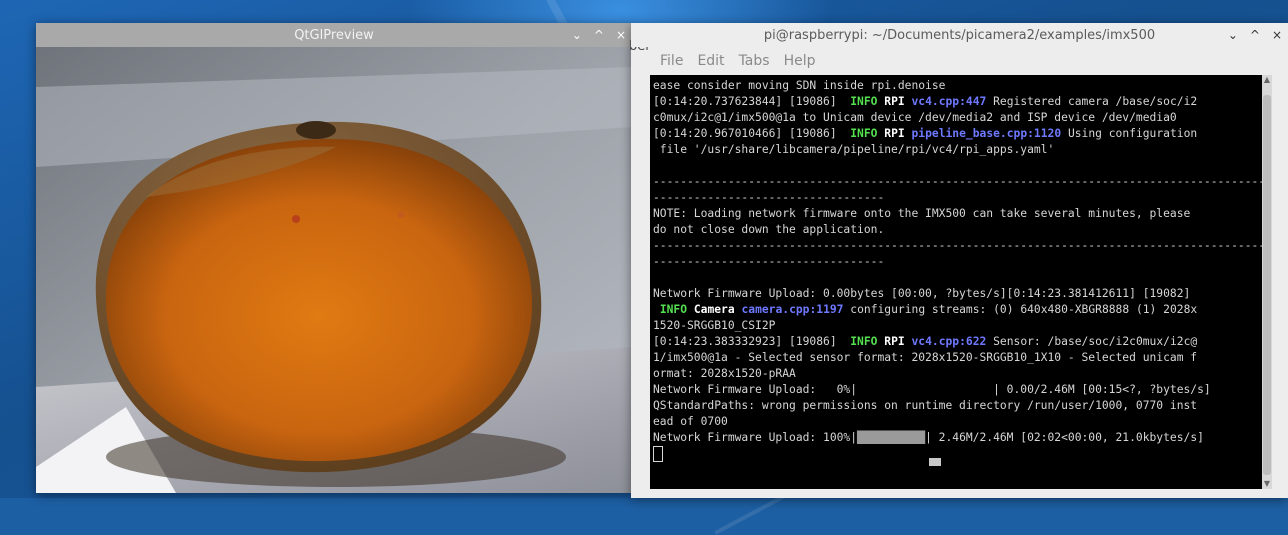 The width and height of the screenshot is (1288, 535). Describe the element at coordinates (752, 101) in the screenshot. I see `terminal-text: [0:14:20.737623844] [19086]` at that location.